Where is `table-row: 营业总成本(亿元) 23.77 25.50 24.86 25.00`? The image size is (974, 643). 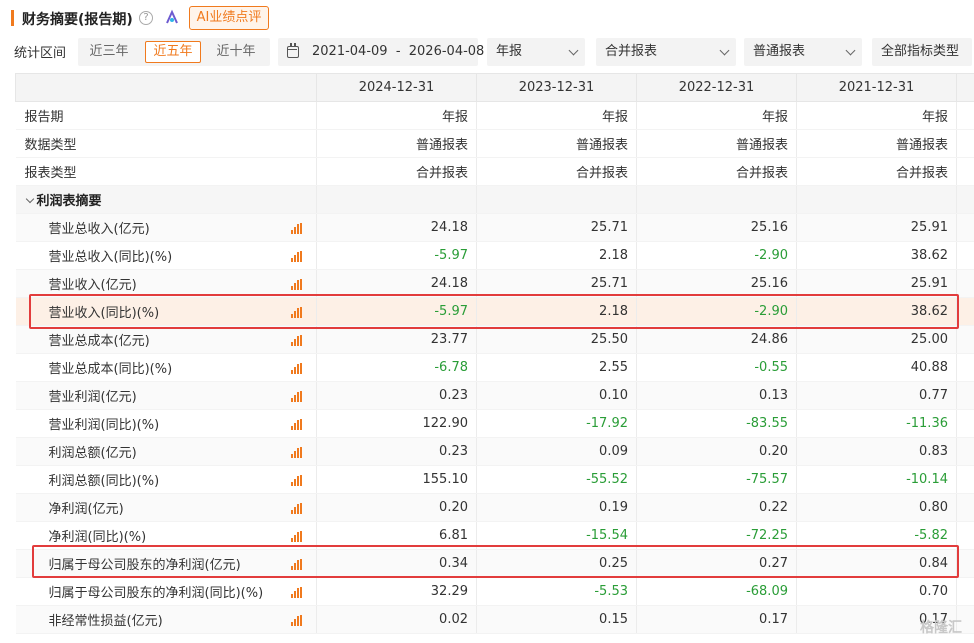
table-row: 营业总成本(亿元) 23.77 25.50 24.86 25.00 is located at coordinates (494, 339).